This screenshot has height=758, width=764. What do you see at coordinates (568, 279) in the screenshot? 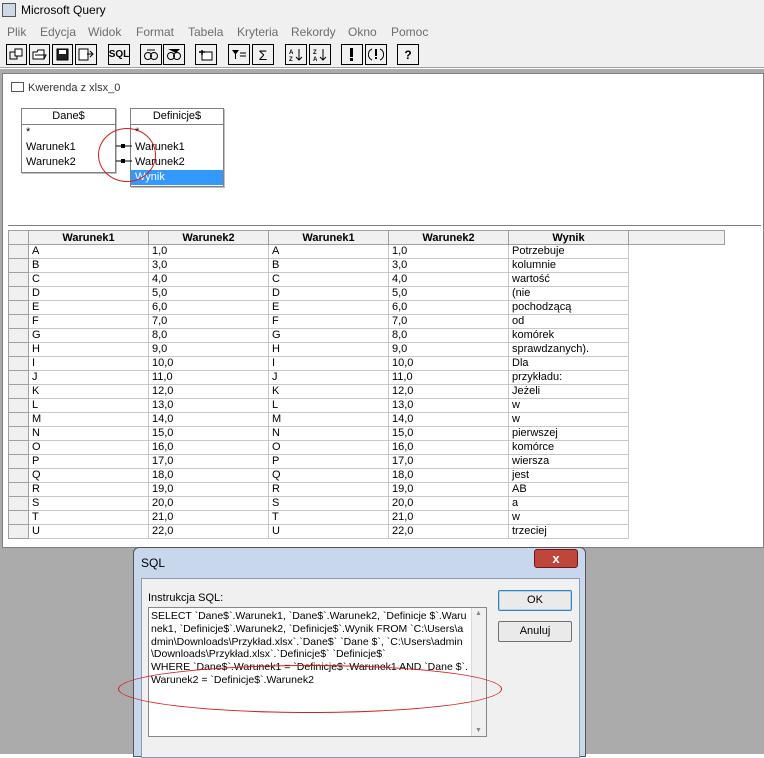
I see `grid-cell: wartość` at bounding box center [568, 279].